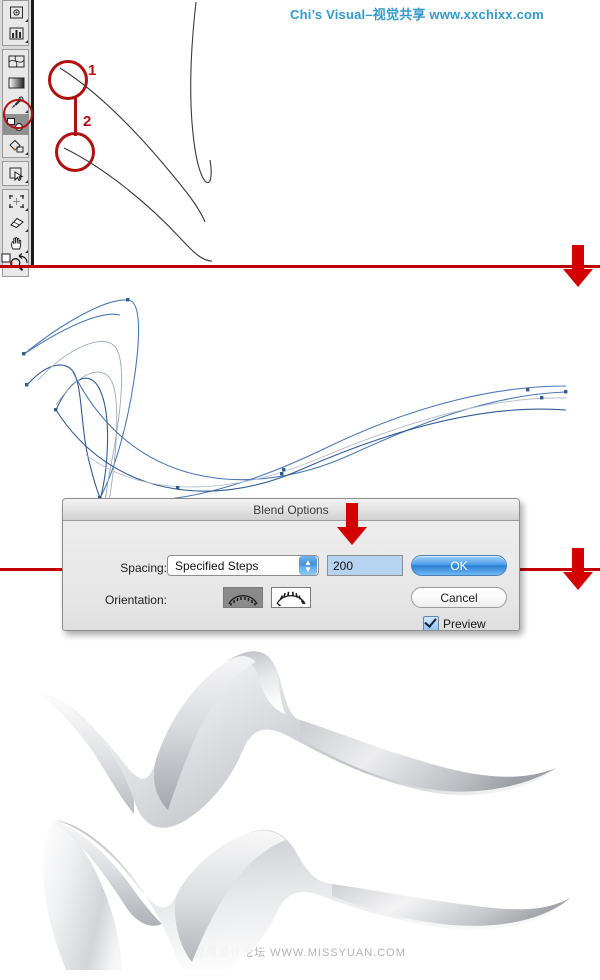 The width and height of the screenshot is (600, 980). What do you see at coordinates (136, 131) in the screenshot?
I see `source-path-artwork` at bounding box center [136, 131].